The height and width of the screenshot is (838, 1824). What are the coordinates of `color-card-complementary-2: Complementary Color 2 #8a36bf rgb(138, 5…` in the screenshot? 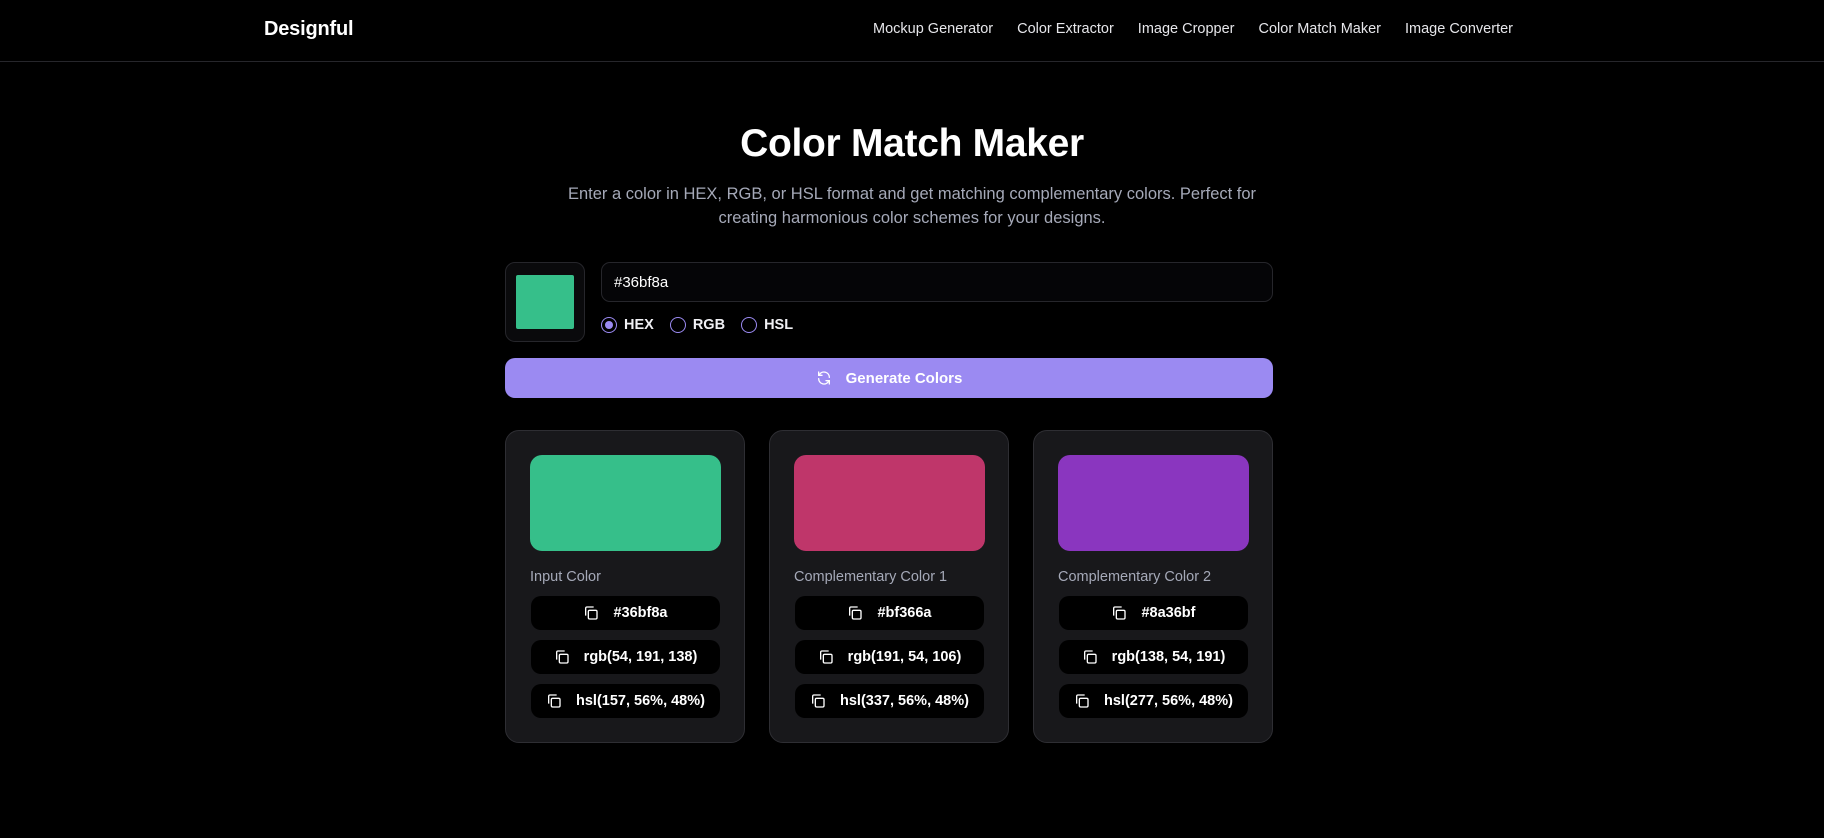 It's located at (1153, 586).